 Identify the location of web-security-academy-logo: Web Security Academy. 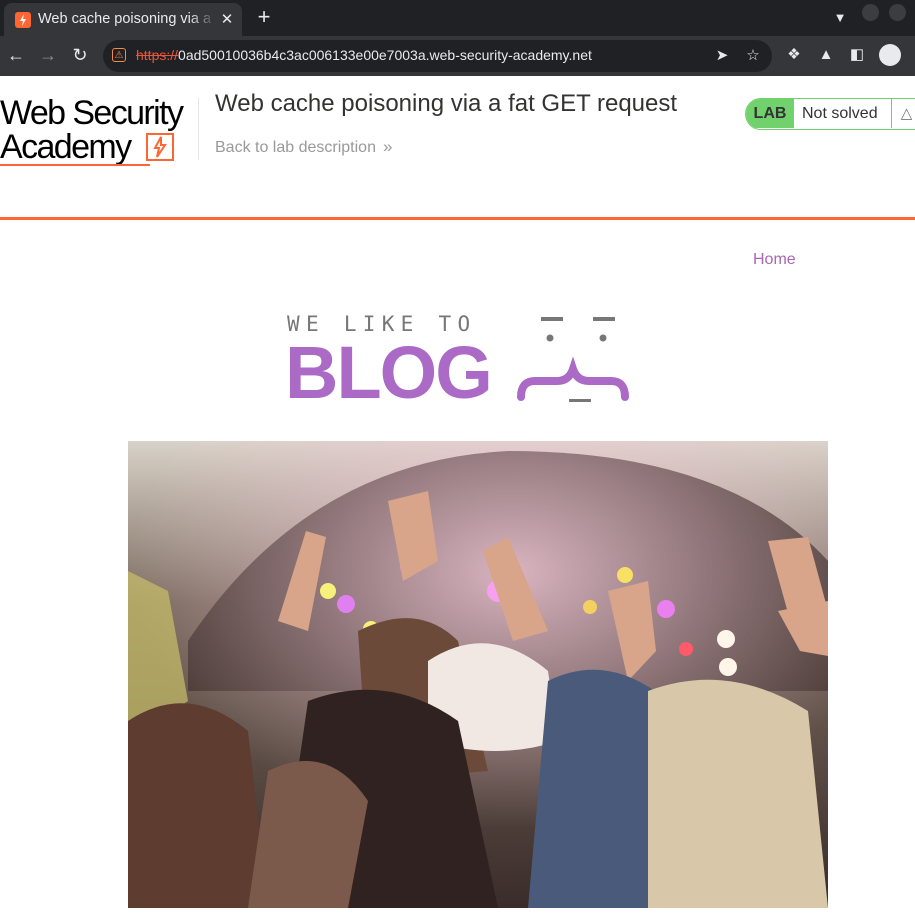
(98, 132).